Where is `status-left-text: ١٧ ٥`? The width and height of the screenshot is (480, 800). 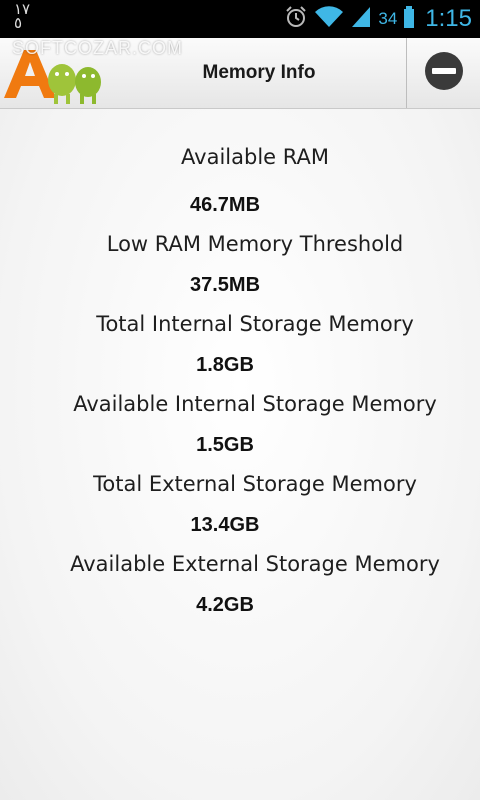 status-left-text: ١٧ ٥ is located at coordinates (22, 16).